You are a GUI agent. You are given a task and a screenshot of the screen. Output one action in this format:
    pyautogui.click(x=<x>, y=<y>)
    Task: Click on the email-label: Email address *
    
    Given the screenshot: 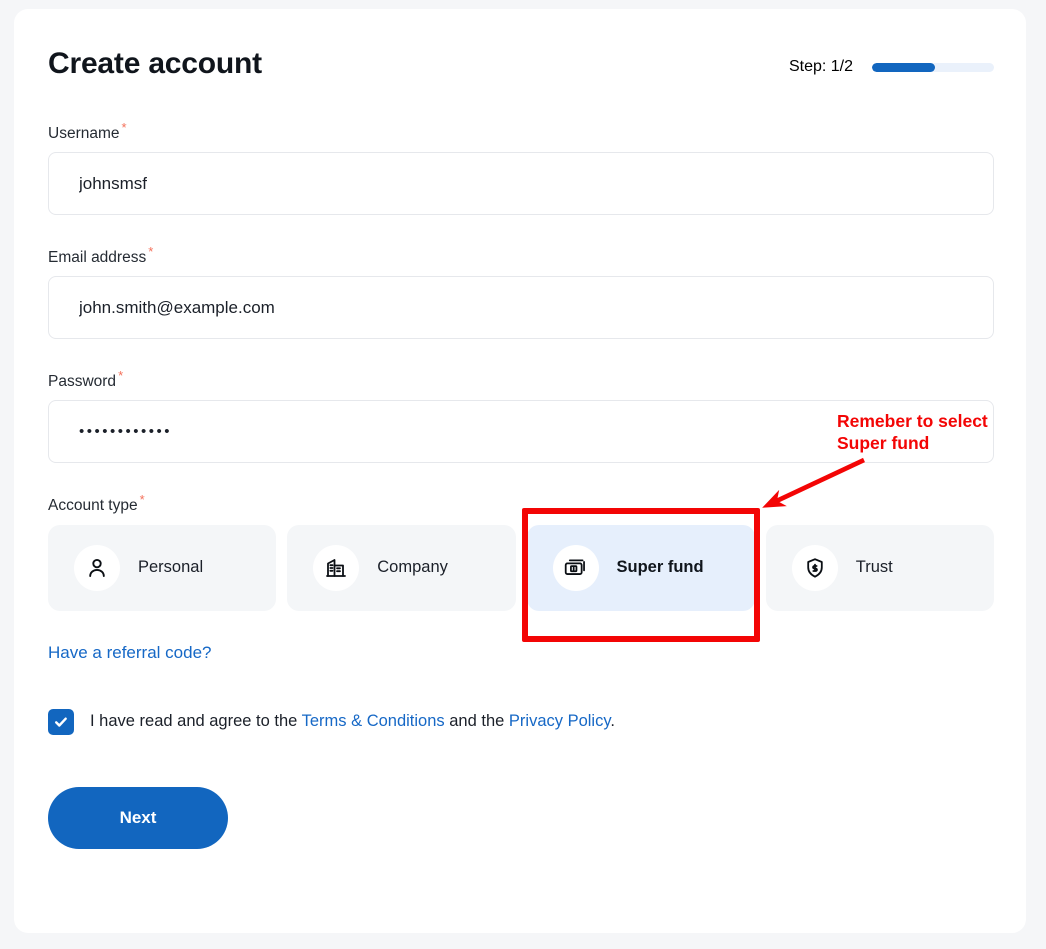 What is the action you would take?
    pyautogui.click(x=521, y=255)
    